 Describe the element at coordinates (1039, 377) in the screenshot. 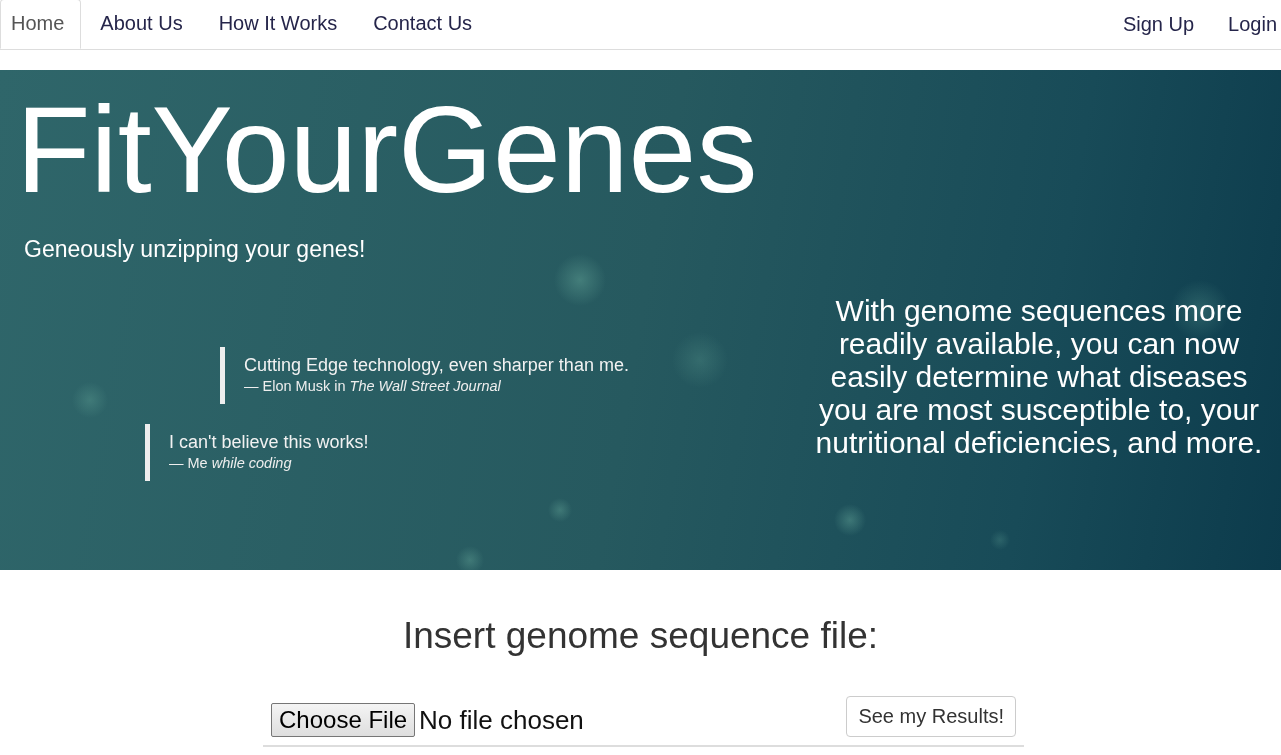

I see `hero-description: With genome sequences more readily available, you can now easily determine what diseases you are most susceptible to, your nutritional deficiencies, and more.` at that location.